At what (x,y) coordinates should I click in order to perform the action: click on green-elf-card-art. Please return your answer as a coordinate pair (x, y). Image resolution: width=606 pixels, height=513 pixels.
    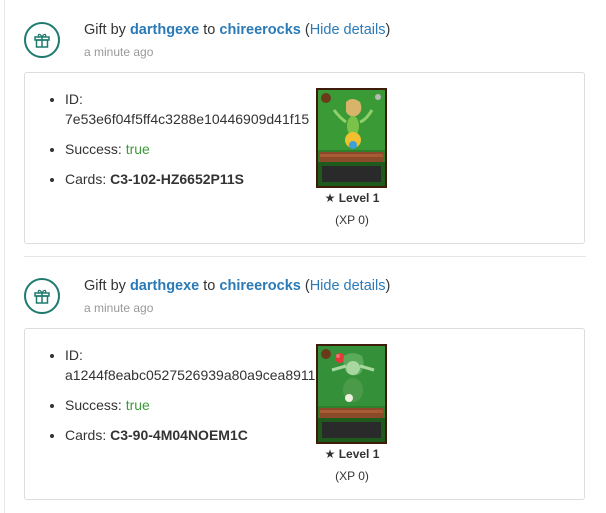
    Looking at the image, I should click on (351, 394).